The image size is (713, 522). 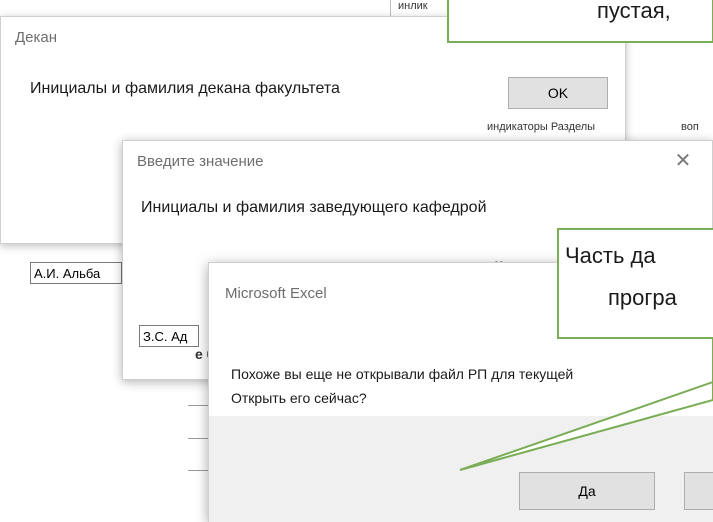 What do you see at coordinates (696, 128) in the screenshot?
I see `sheet-header-fragment-2: воп` at bounding box center [696, 128].